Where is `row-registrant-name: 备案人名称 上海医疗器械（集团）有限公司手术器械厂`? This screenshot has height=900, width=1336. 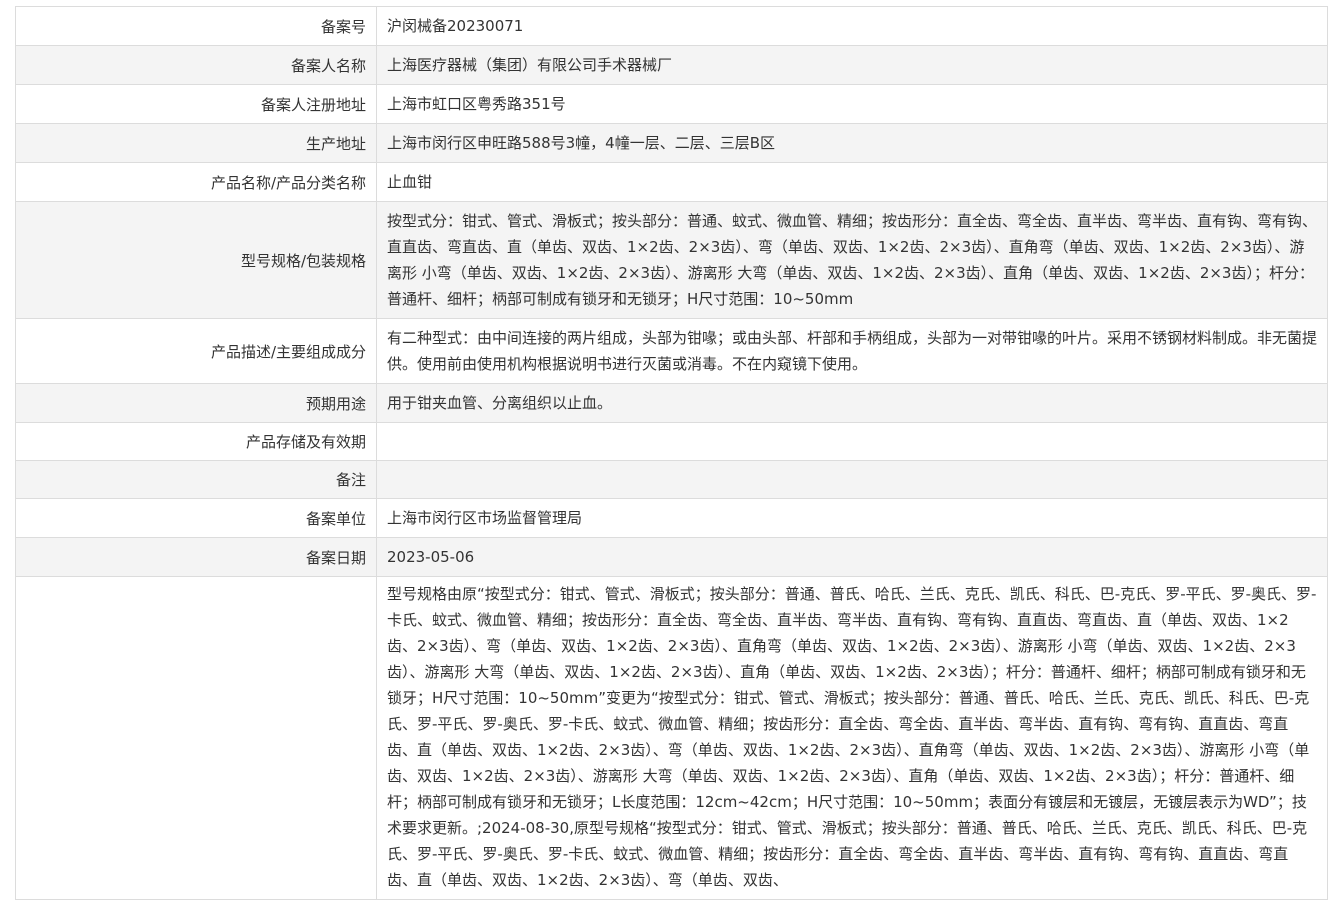 row-registrant-name: 备案人名称 上海医疗器械（集团）有限公司手术器械厂 is located at coordinates (671, 65).